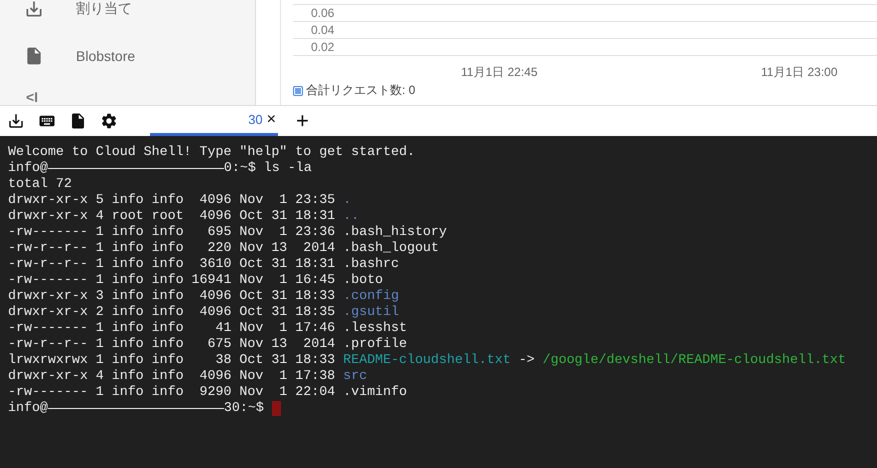  Describe the element at coordinates (694, 360) in the screenshot. I see `terminal-text: /google/devshell/README-cloudshell.txt` at that location.